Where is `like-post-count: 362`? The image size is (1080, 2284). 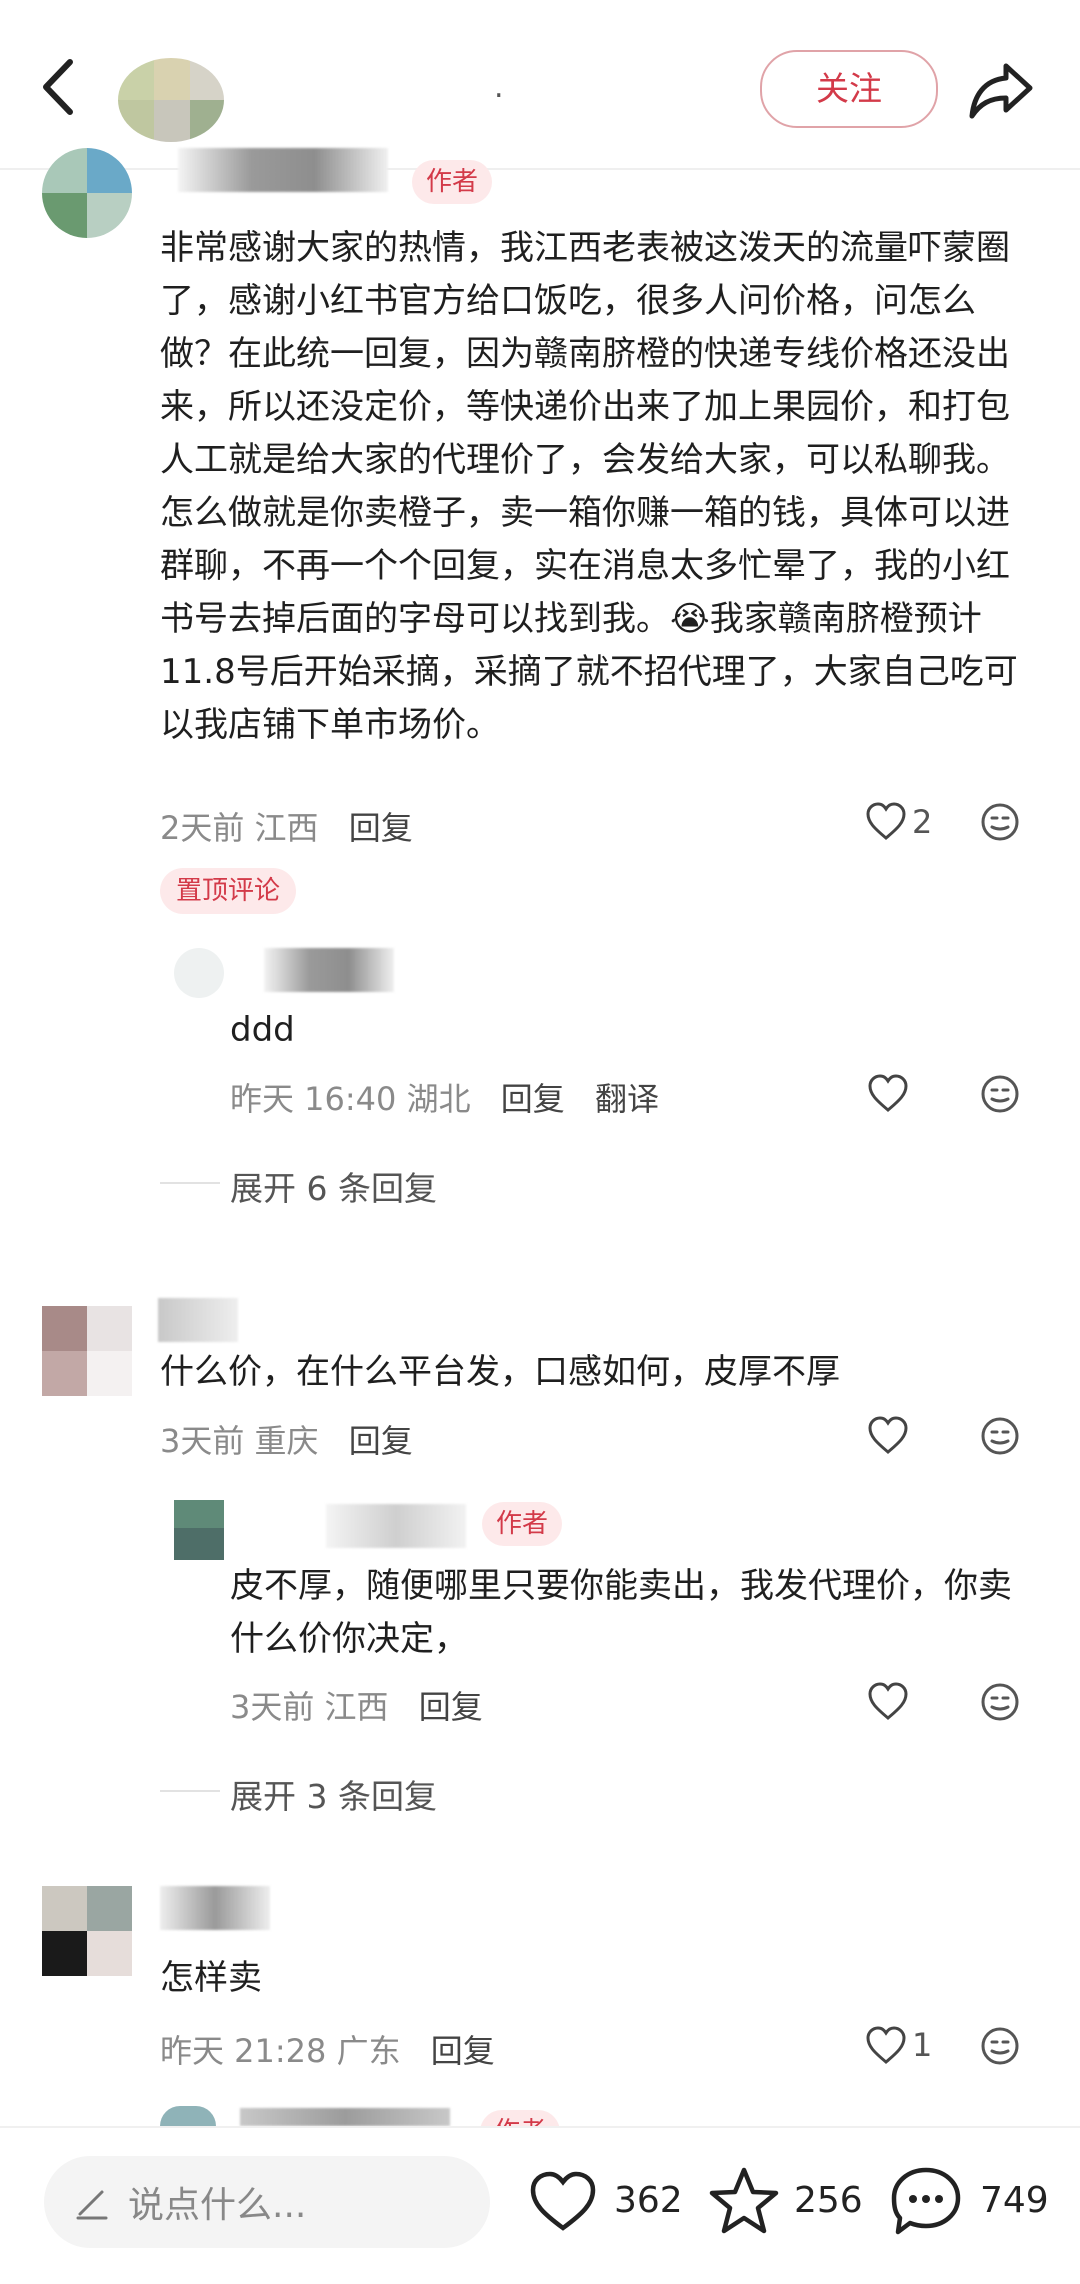 like-post-count: 362 is located at coordinates (648, 2200).